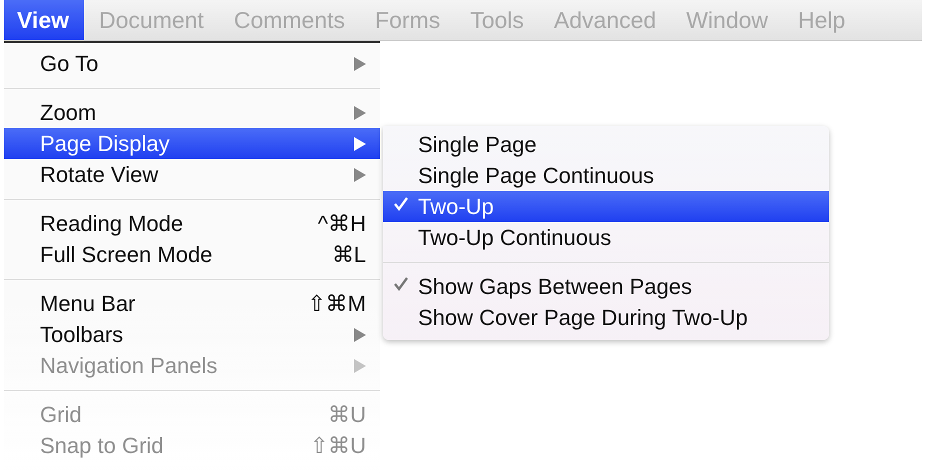 Image resolution: width=926 pixels, height=473 pixels. Describe the element at coordinates (192, 174) in the screenshot. I see `menu-item: Rotate View` at that location.